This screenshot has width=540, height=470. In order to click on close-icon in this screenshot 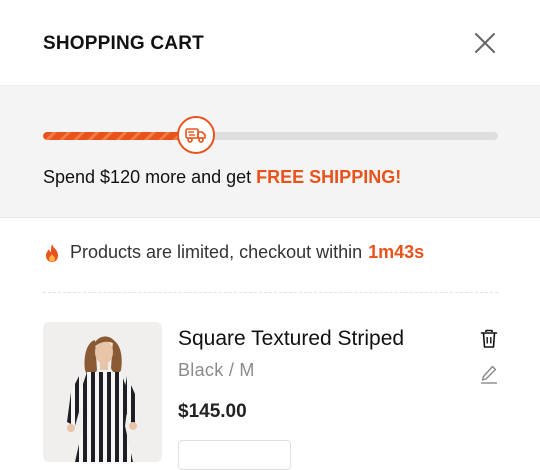, I will do `click(485, 43)`.